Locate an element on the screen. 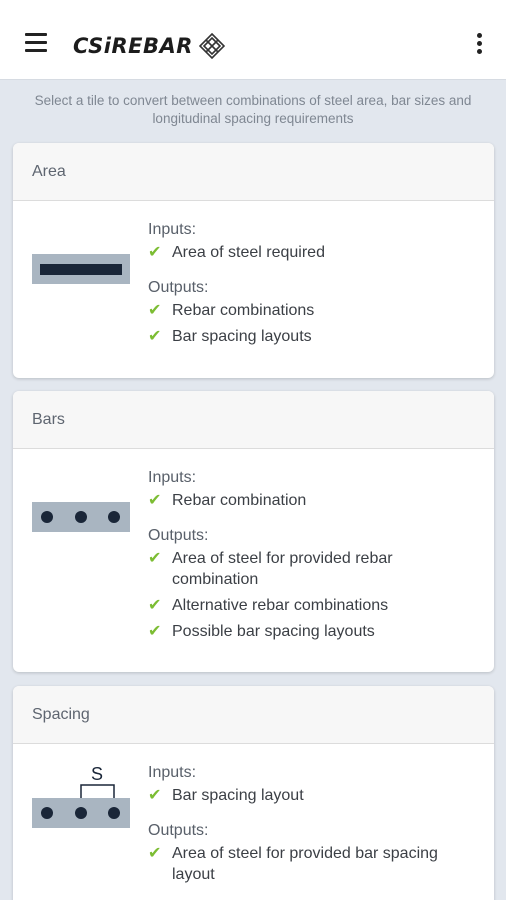  output-text: Possible bar spacing layouts is located at coordinates (273, 631).